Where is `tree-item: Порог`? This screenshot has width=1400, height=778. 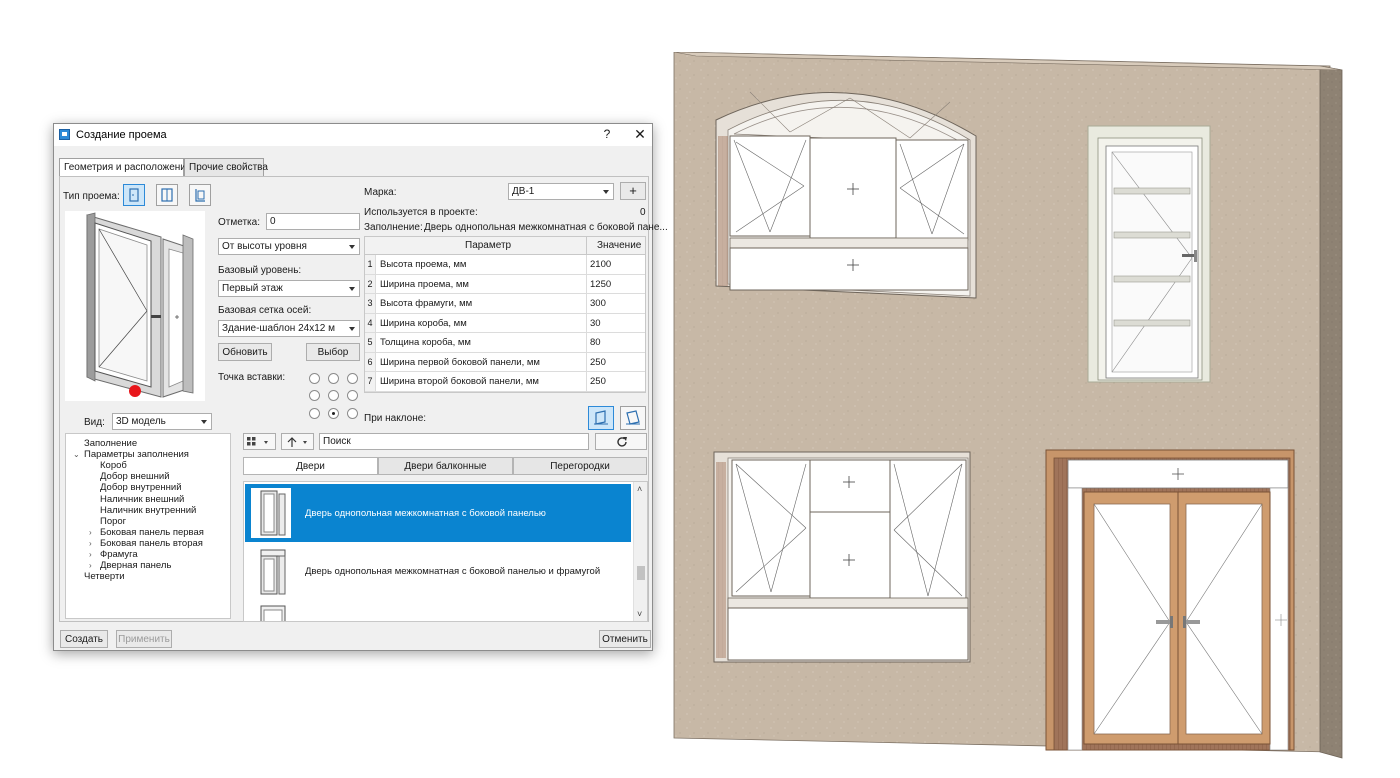 tree-item: Порог is located at coordinates (113, 521).